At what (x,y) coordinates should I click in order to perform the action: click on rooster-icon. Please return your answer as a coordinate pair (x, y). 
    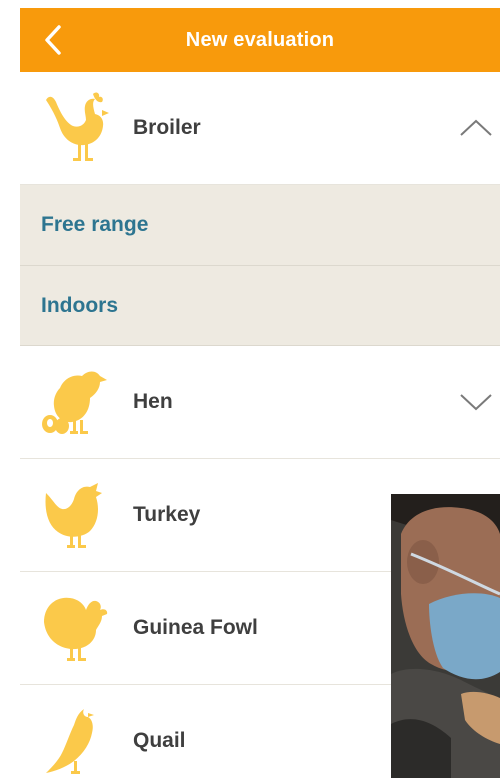
    Looking at the image, I should click on (76, 128).